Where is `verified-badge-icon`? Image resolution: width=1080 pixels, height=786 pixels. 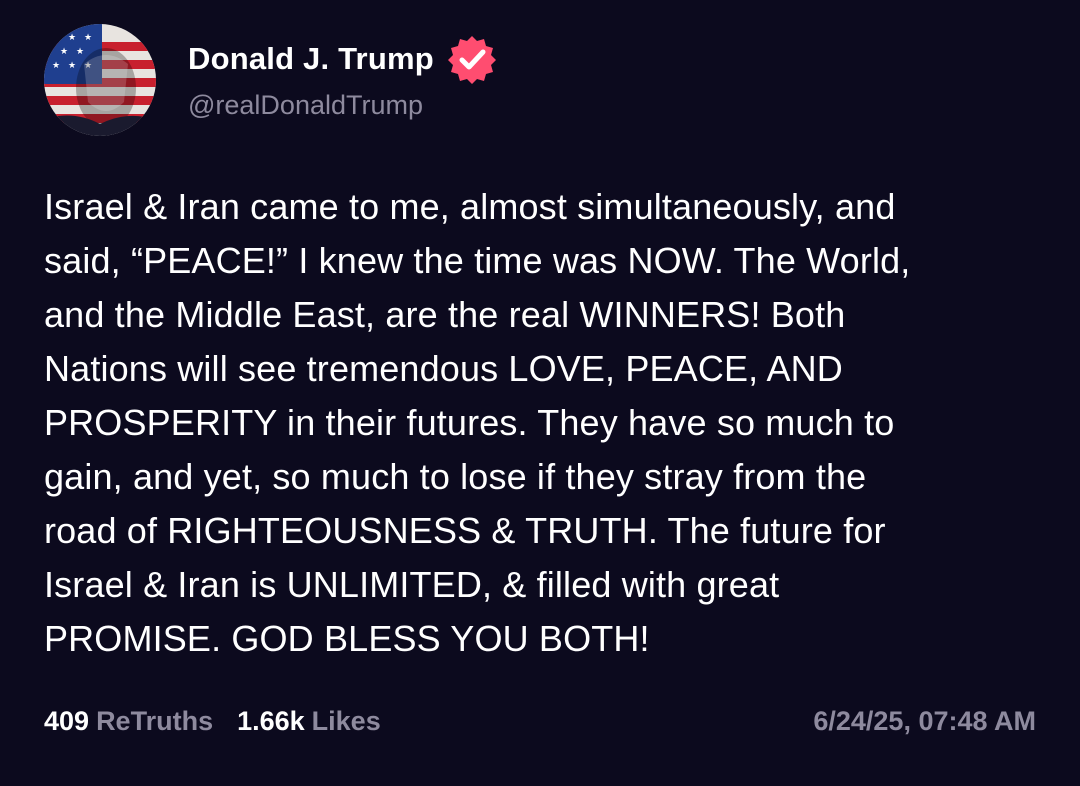 verified-badge-icon is located at coordinates (472, 59).